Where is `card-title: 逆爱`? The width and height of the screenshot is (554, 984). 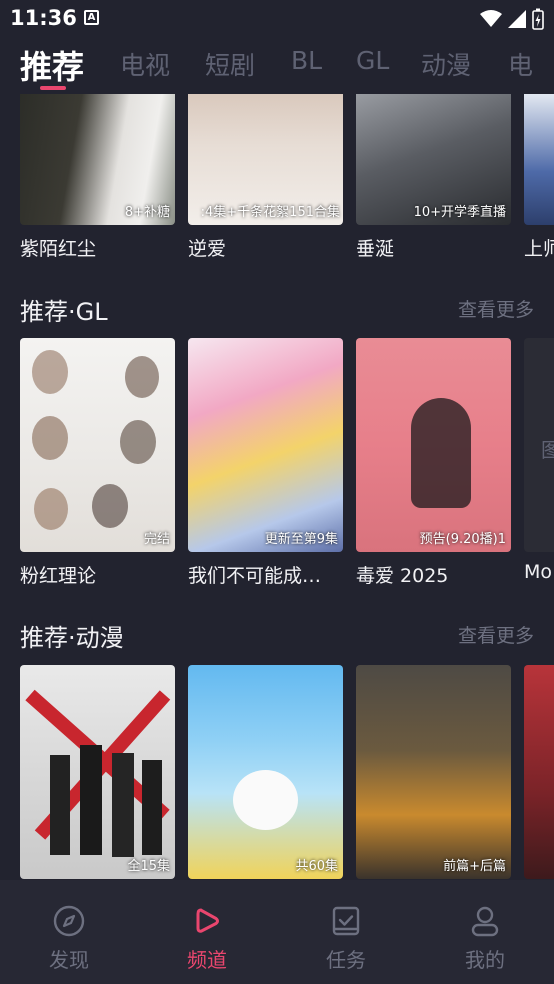 card-title: 逆爱 is located at coordinates (207, 249).